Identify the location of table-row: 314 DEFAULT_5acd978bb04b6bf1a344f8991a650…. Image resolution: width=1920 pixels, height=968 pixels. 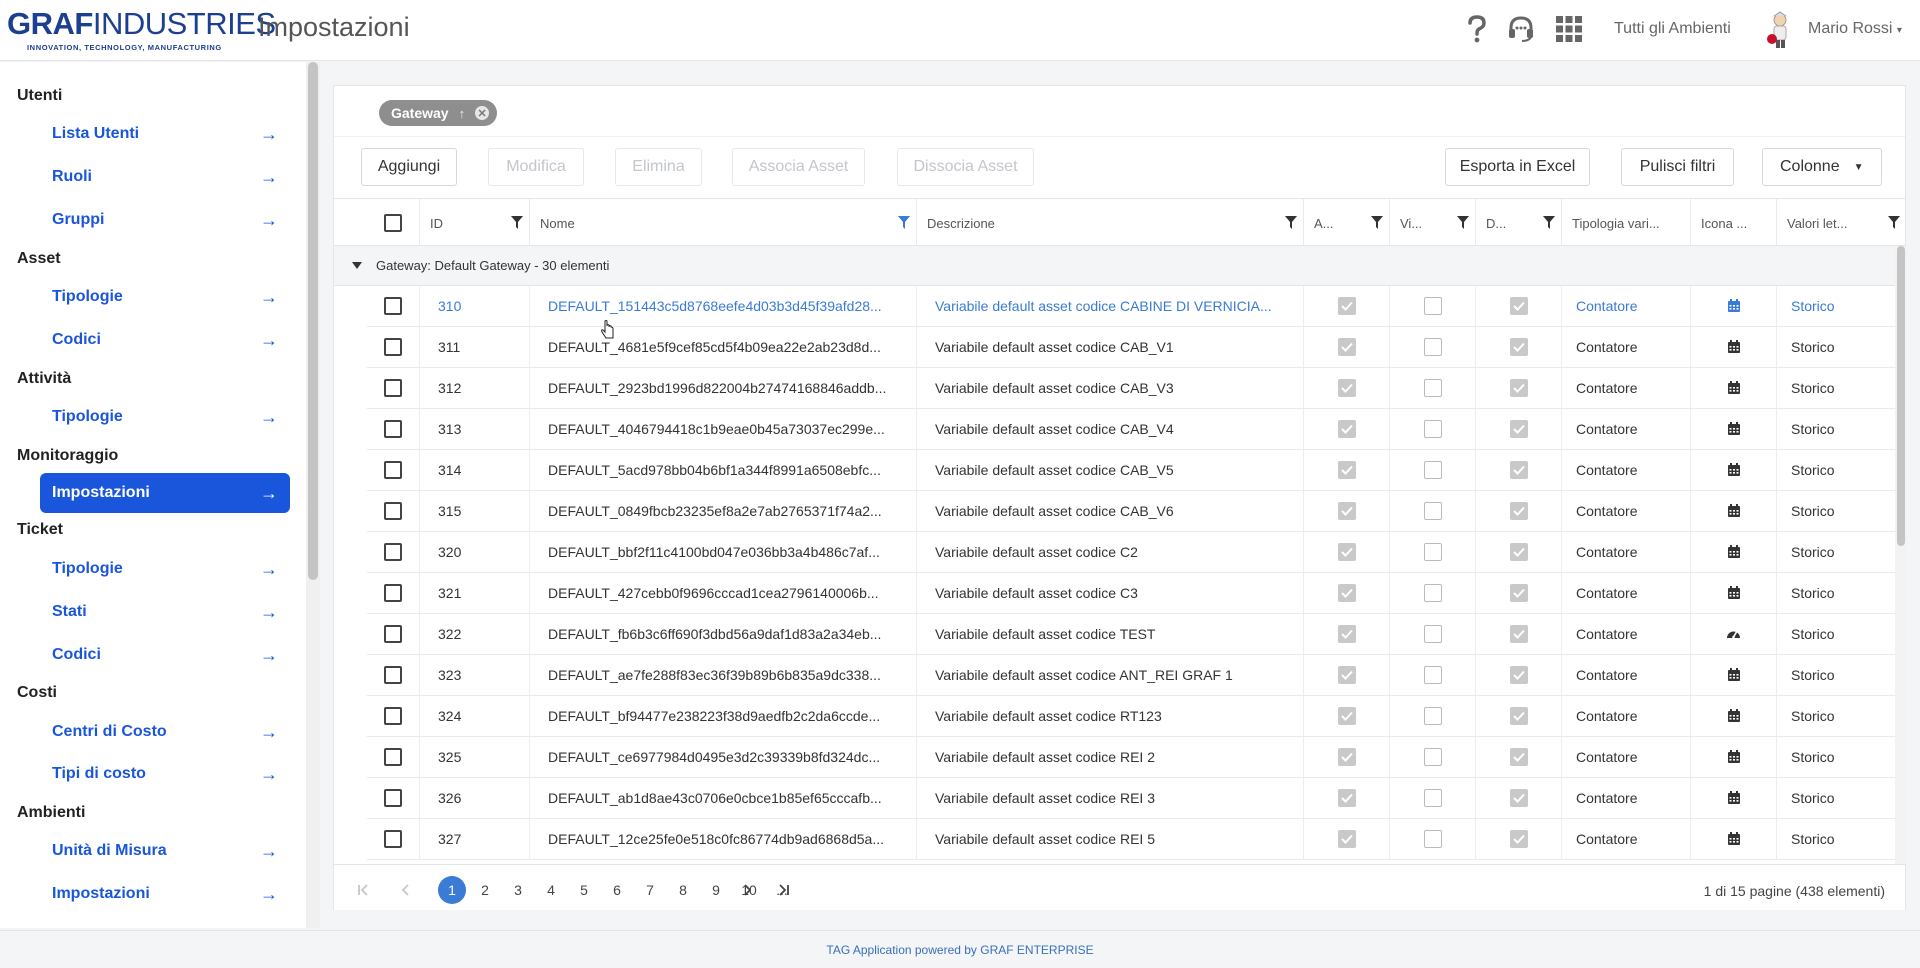
(1131, 470).